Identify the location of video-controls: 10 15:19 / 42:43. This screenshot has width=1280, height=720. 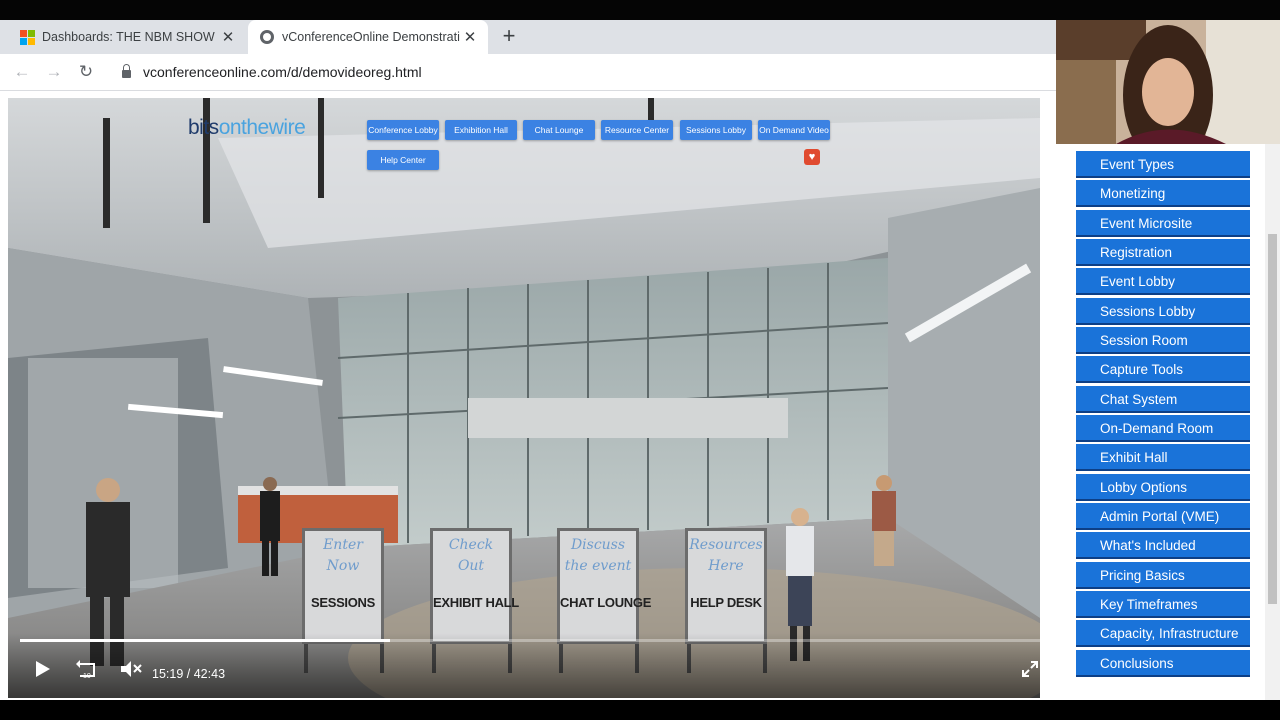
(524, 665).